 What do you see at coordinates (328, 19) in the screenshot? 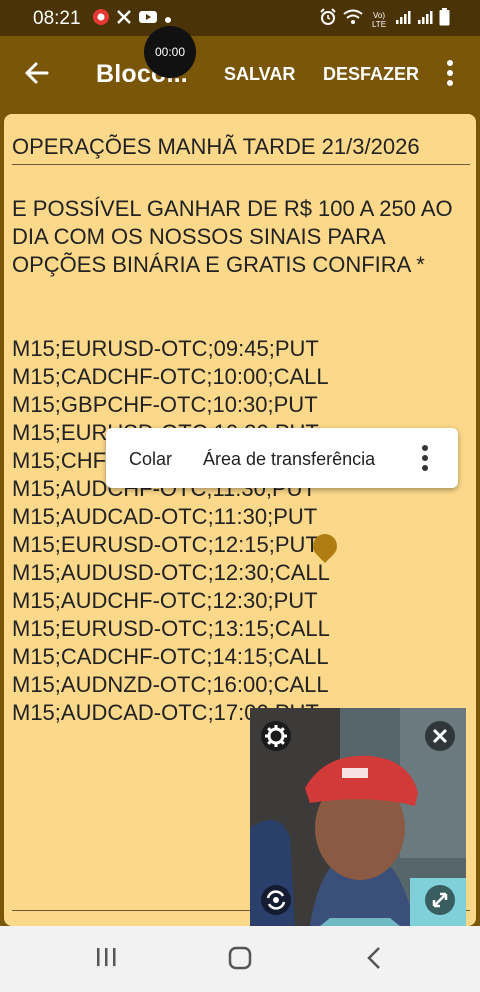
I see `alarm-icon` at bounding box center [328, 19].